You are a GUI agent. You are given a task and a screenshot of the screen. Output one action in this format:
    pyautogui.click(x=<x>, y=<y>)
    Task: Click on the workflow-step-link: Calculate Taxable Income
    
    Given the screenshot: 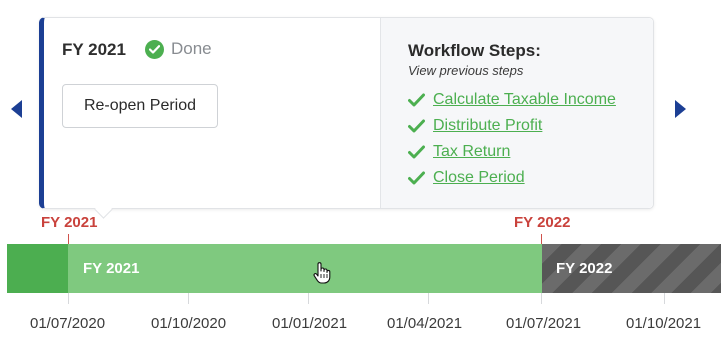 What is the action you would take?
    pyautogui.click(x=524, y=100)
    